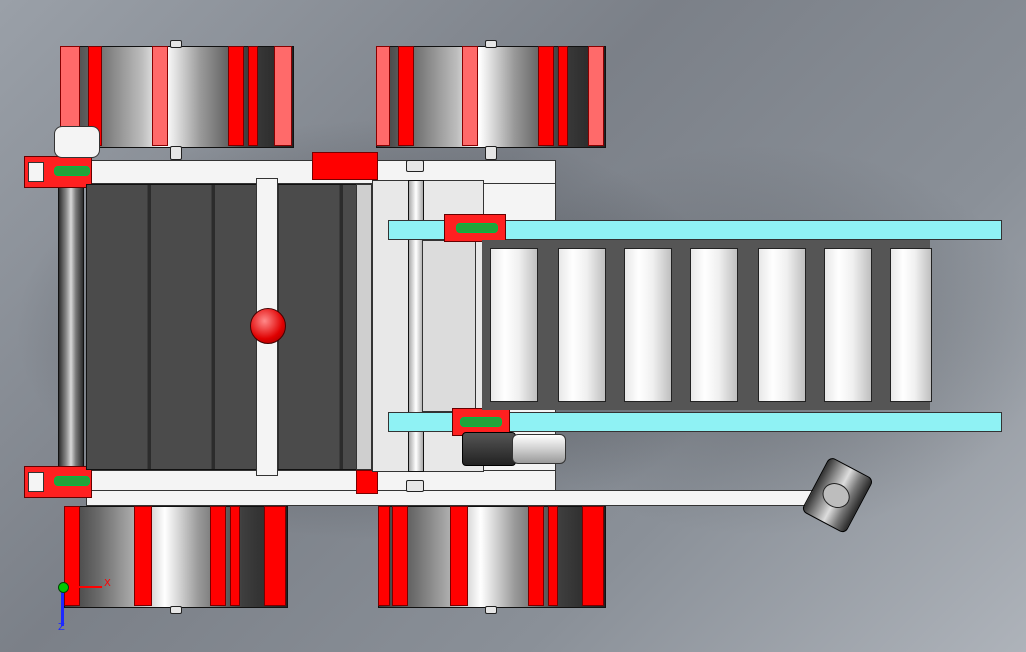 Image resolution: width=1026 pixels, height=652 pixels. Describe the element at coordinates (71, 326) in the screenshot. I see `end-shaft-left` at that location.